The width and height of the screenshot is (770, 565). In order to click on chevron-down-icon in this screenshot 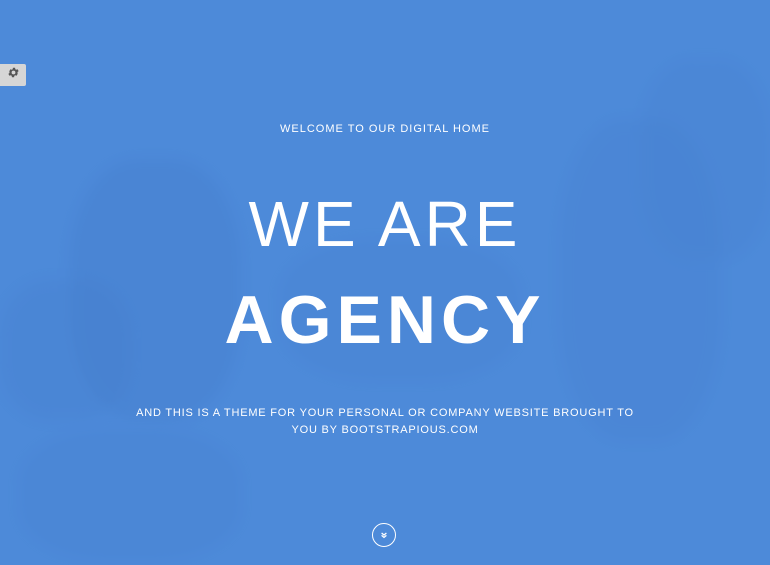, I will do `click(384, 535)`.